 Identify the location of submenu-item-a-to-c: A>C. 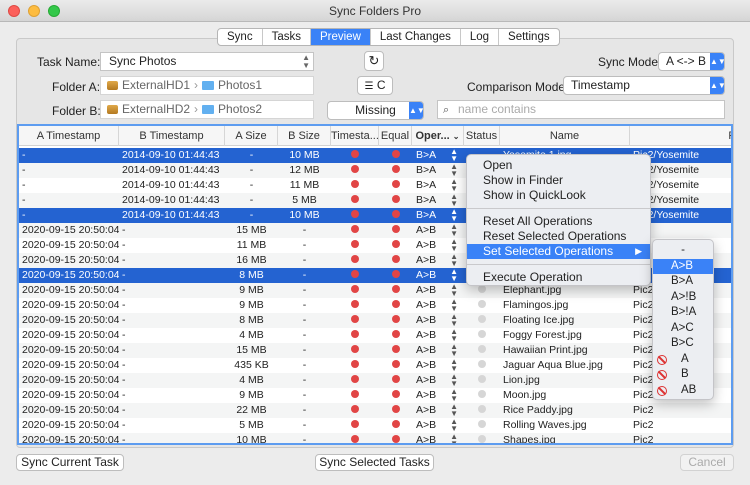
(683, 329).